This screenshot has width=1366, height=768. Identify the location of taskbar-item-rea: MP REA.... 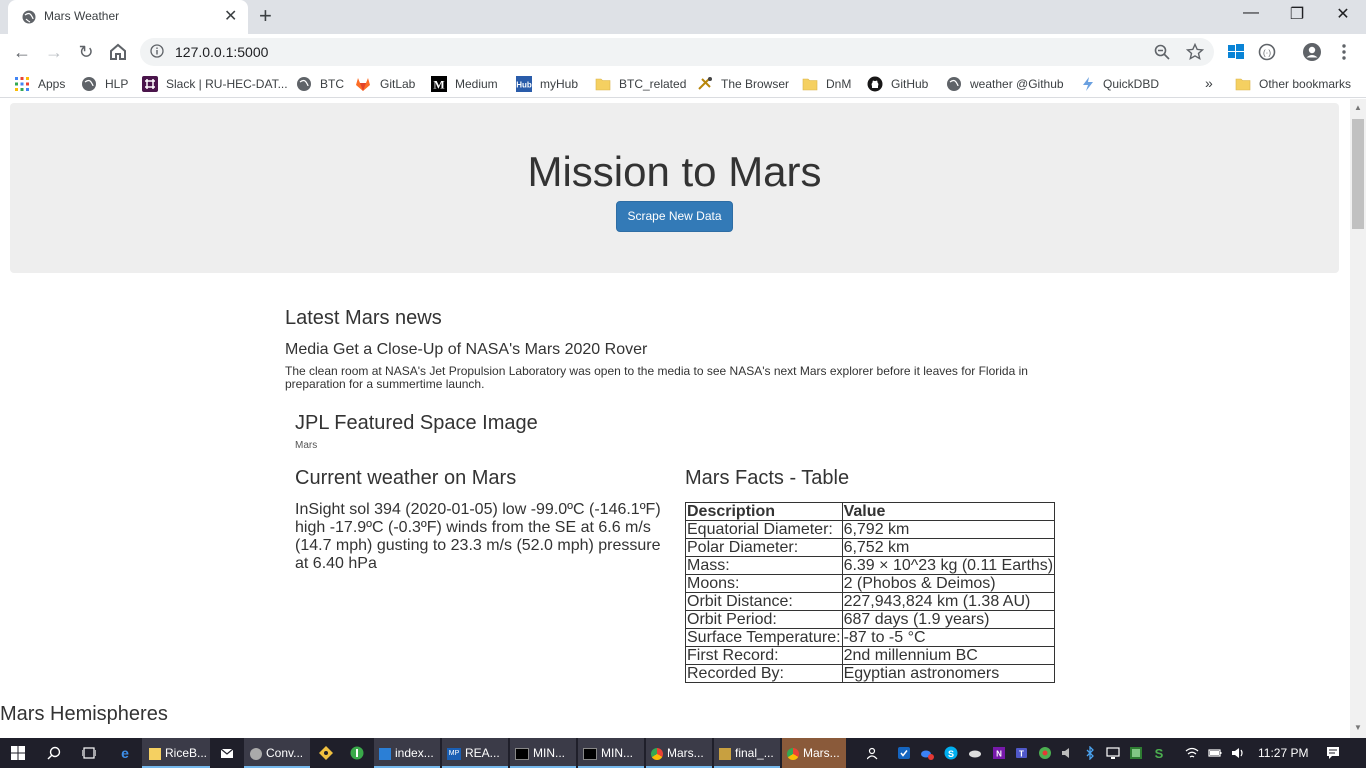
(475, 753).